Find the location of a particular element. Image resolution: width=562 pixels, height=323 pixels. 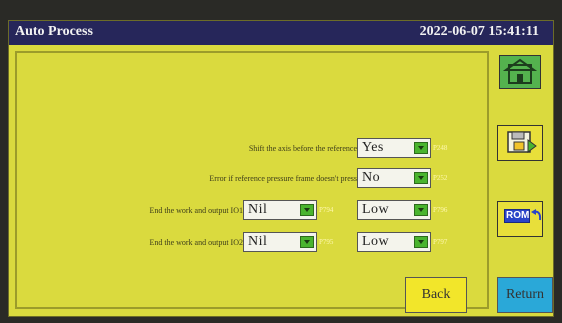

output-io1-level-value: Low is located at coordinates (376, 209).